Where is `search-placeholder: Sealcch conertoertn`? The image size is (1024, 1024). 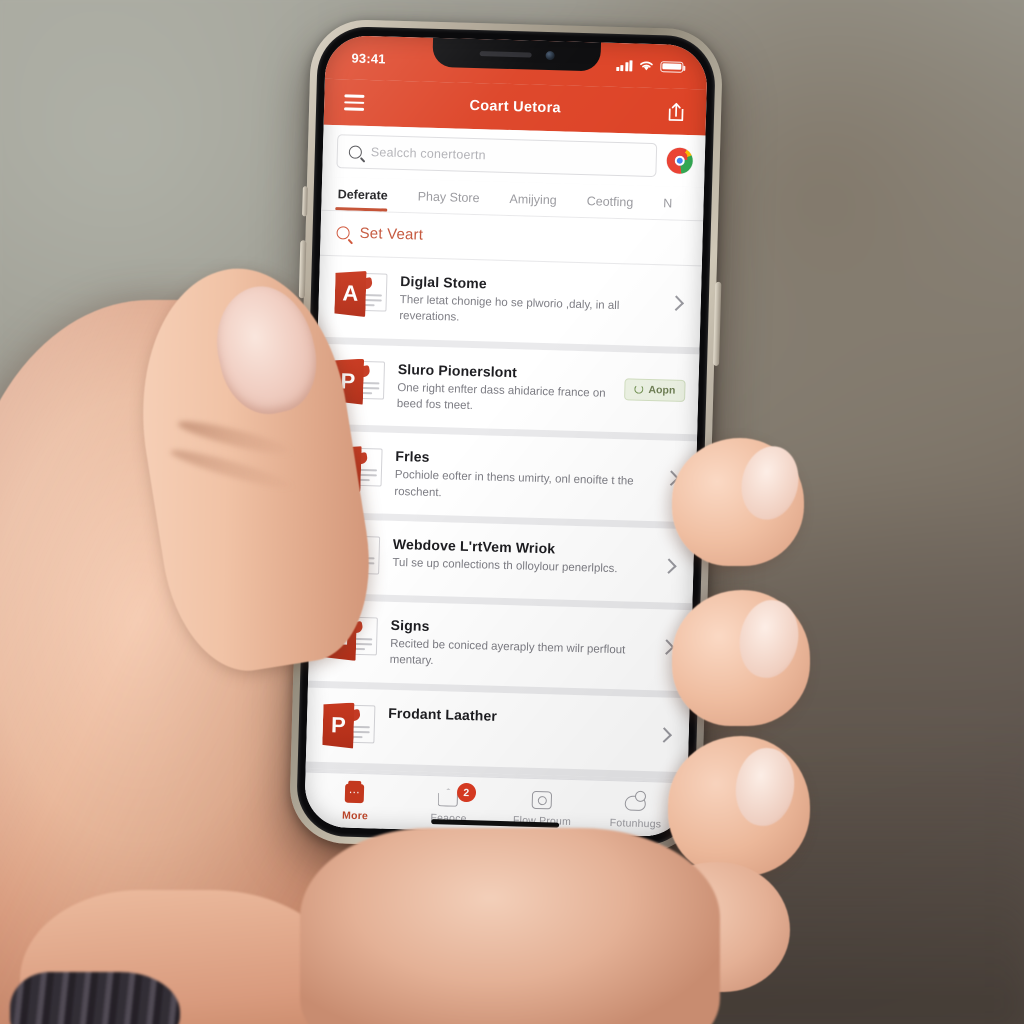
search-placeholder: Sealcch conertoertn is located at coordinates (428, 154).